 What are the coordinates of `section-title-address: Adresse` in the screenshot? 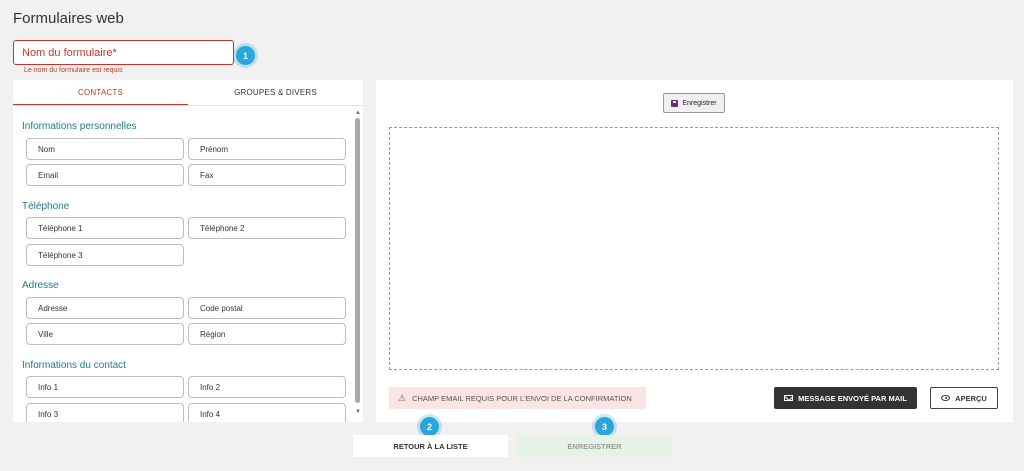 It's located at (40, 285).